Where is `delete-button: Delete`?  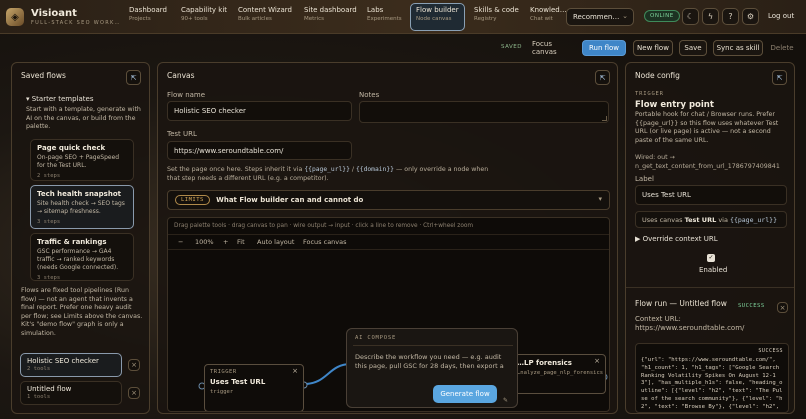 delete-button: Delete is located at coordinates (782, 48).